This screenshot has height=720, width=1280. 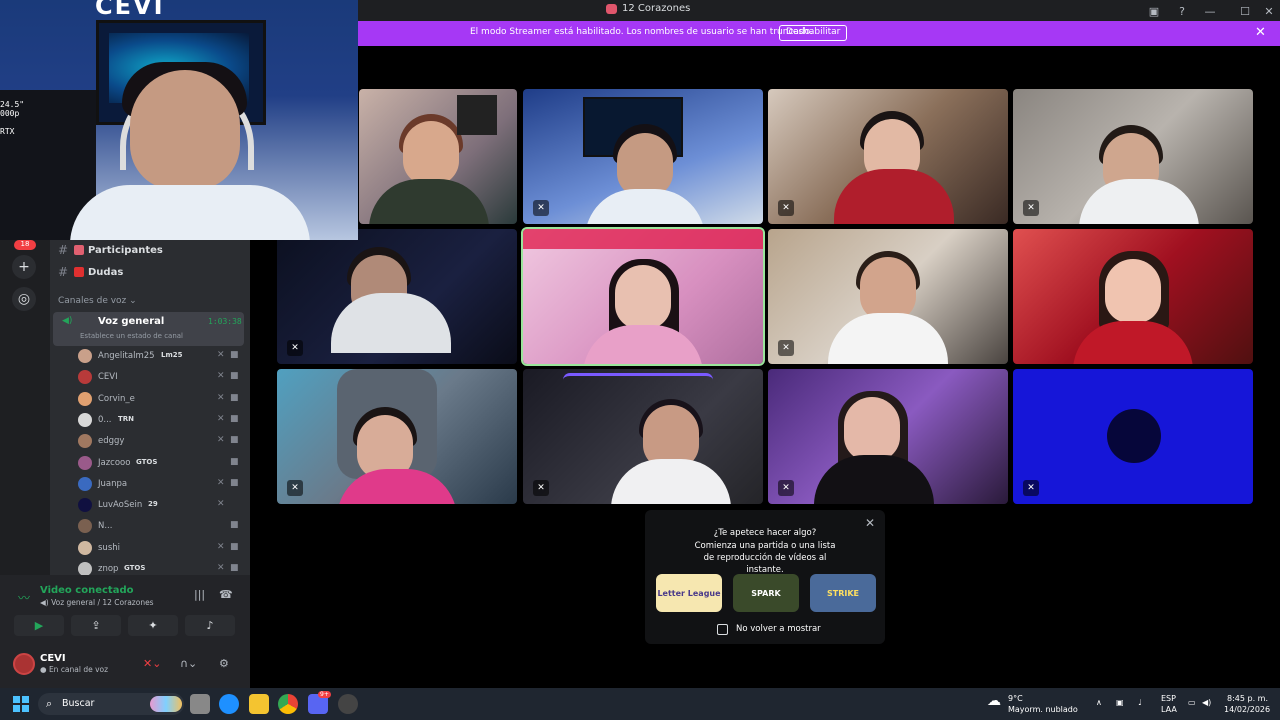 I want to click on voice-user: Juanpa ✕ ■, so click(x=161, y=484).